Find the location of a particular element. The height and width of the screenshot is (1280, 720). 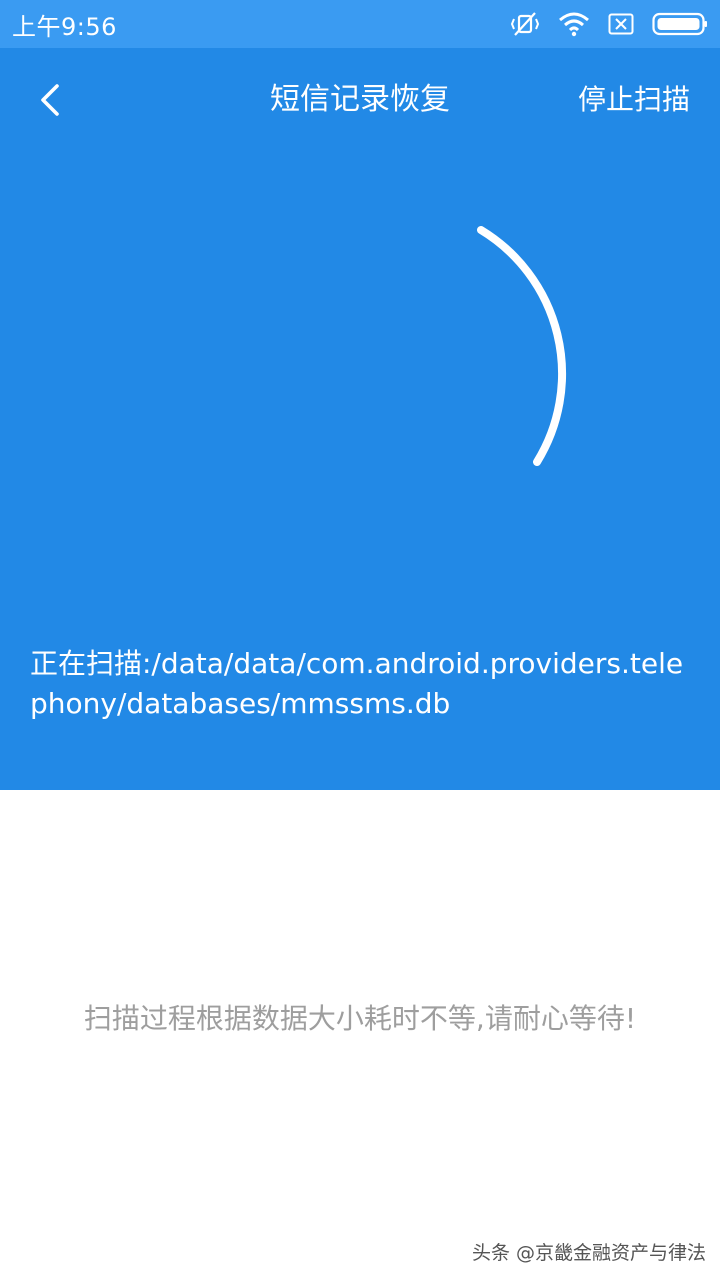

status-time: 上午9:56 is located at coordinates (64, 26).